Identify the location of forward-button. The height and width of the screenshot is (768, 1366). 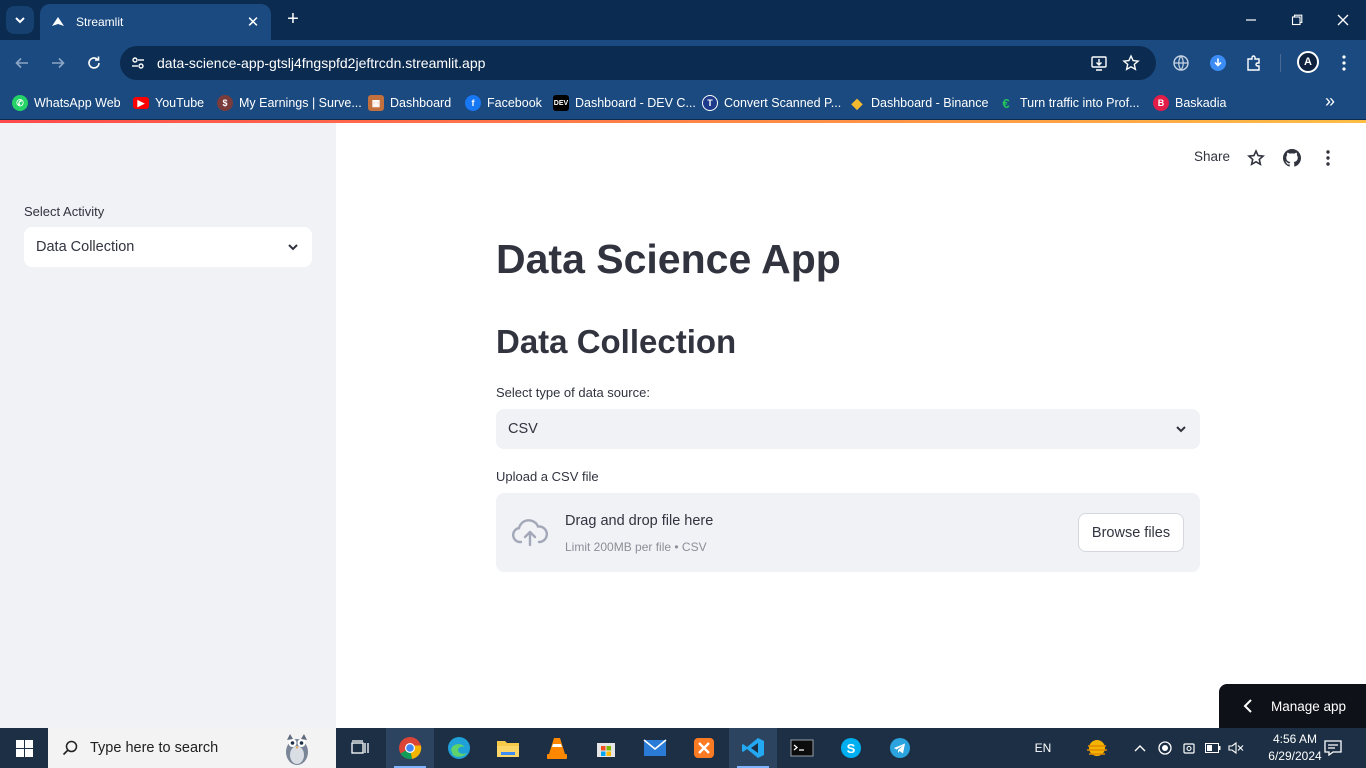
(58, 63).